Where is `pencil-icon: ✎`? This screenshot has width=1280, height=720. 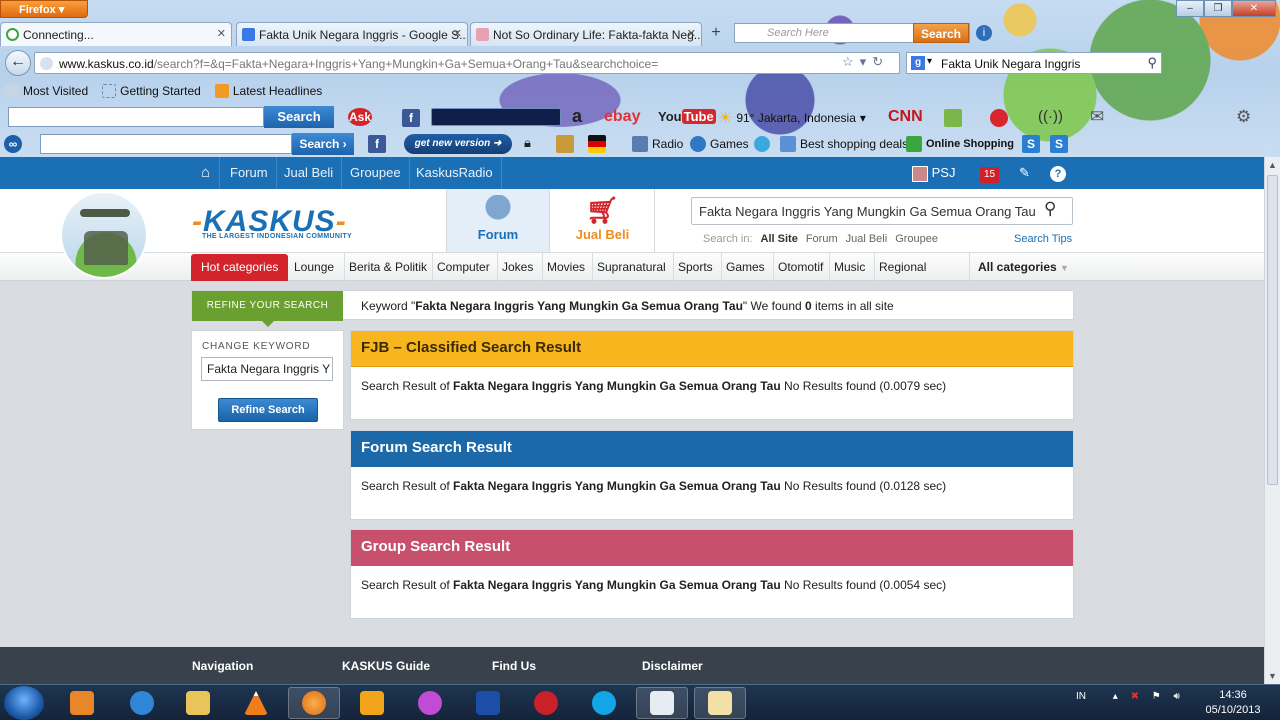 pencil-icon: ✎ is located at coordinates (1024, 173).